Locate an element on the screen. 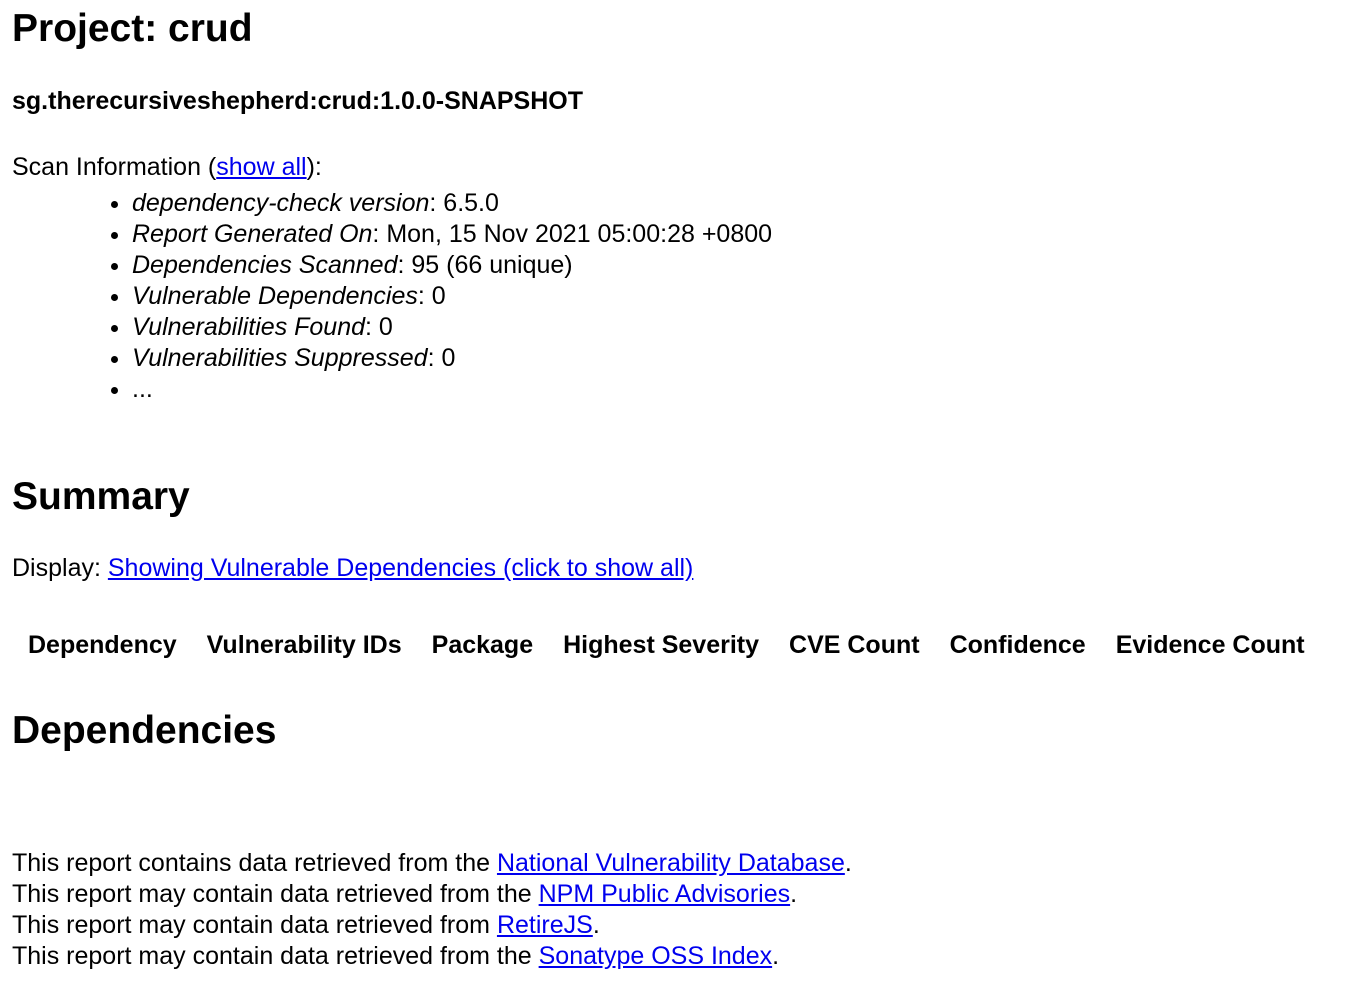 This screenshot has width=1372, height=998. scan-info-value: : 6.5.0 is located at coordinates (464, 203).